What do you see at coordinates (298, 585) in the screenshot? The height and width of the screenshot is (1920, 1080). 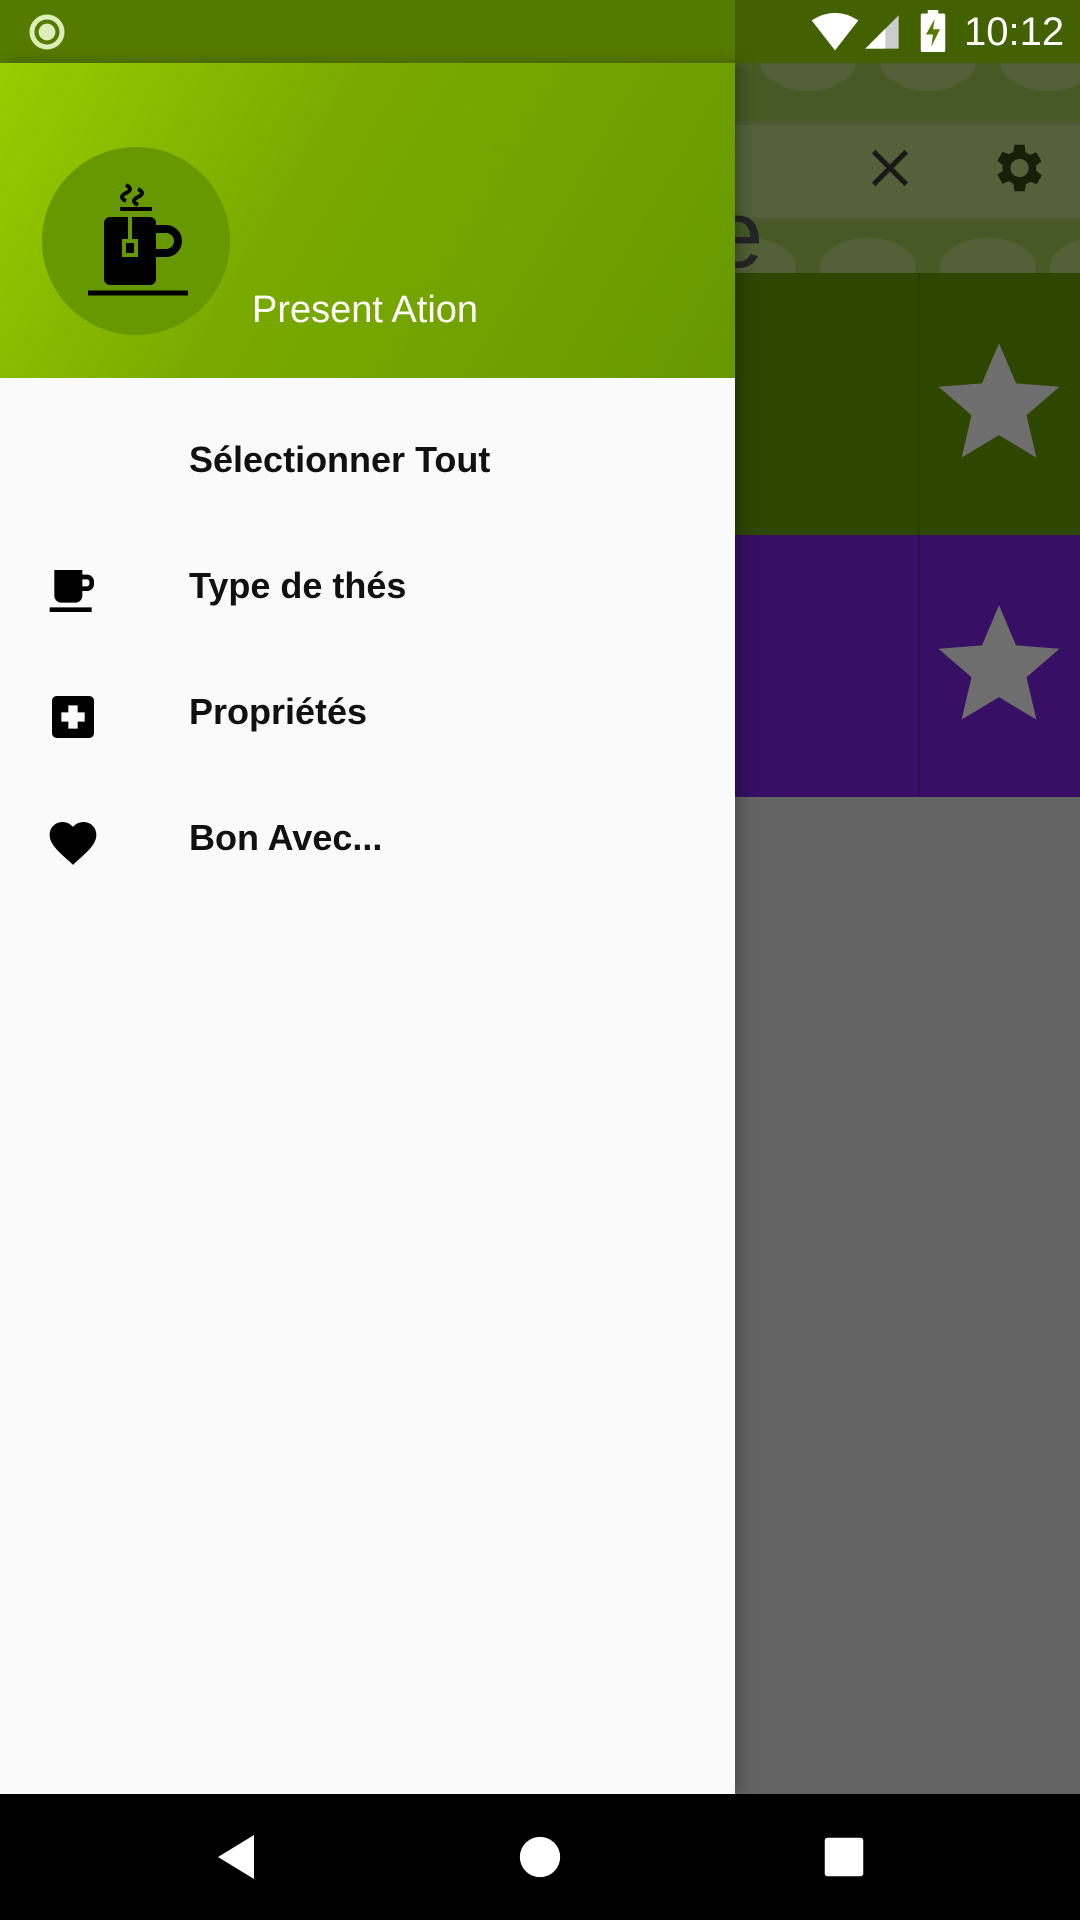 I see `menu-item-label: Type de thés` at bounding box center [298, 585].